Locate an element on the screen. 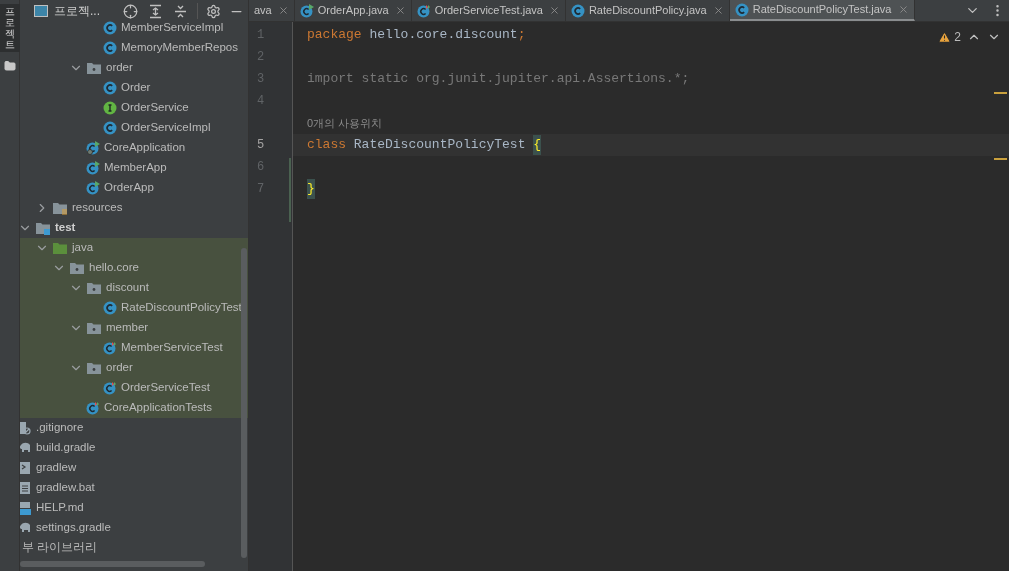  tree-item-label: gradlew is located at coordinates (56, 468).